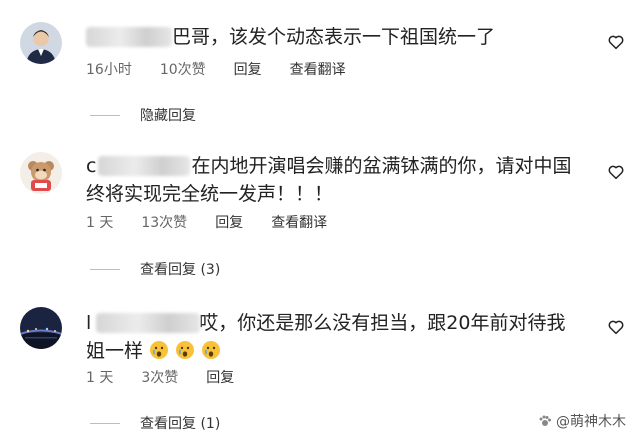  Describe the element at coordinates (180, 423) in the screenshot. I see `view-replies-button: 查看回复 (1)` at that location.